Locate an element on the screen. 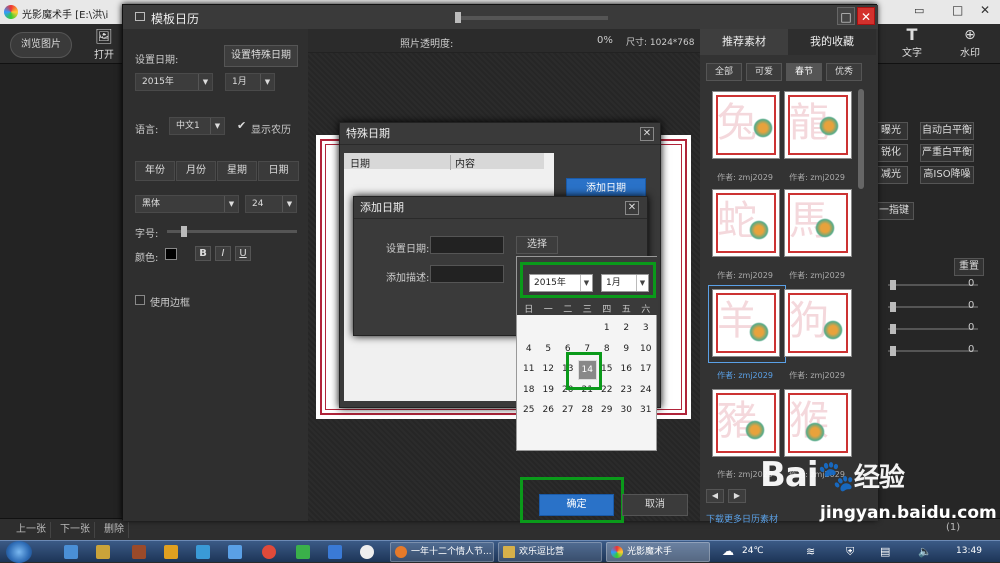 The image size is (1000, 563). underline-button: U is located at coordinates (243, 253).